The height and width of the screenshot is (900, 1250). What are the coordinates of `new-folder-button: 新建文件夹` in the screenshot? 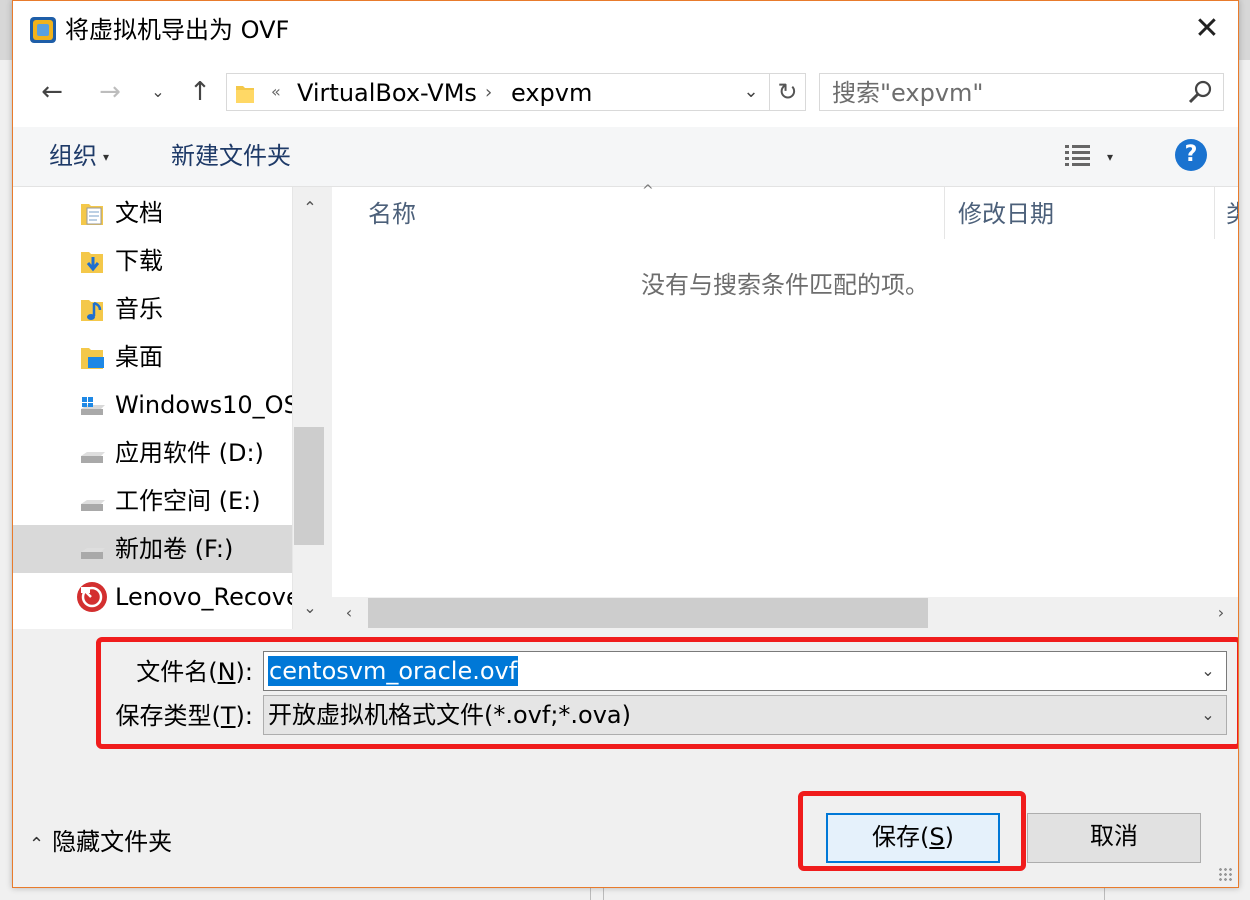 It's located at (231, 156).